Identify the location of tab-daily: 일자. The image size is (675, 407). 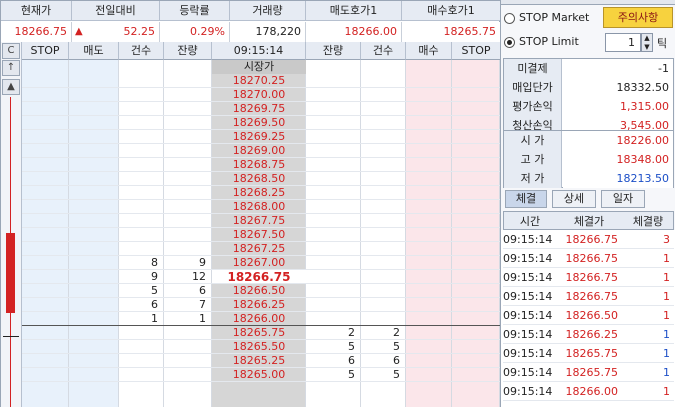
(623, 199).